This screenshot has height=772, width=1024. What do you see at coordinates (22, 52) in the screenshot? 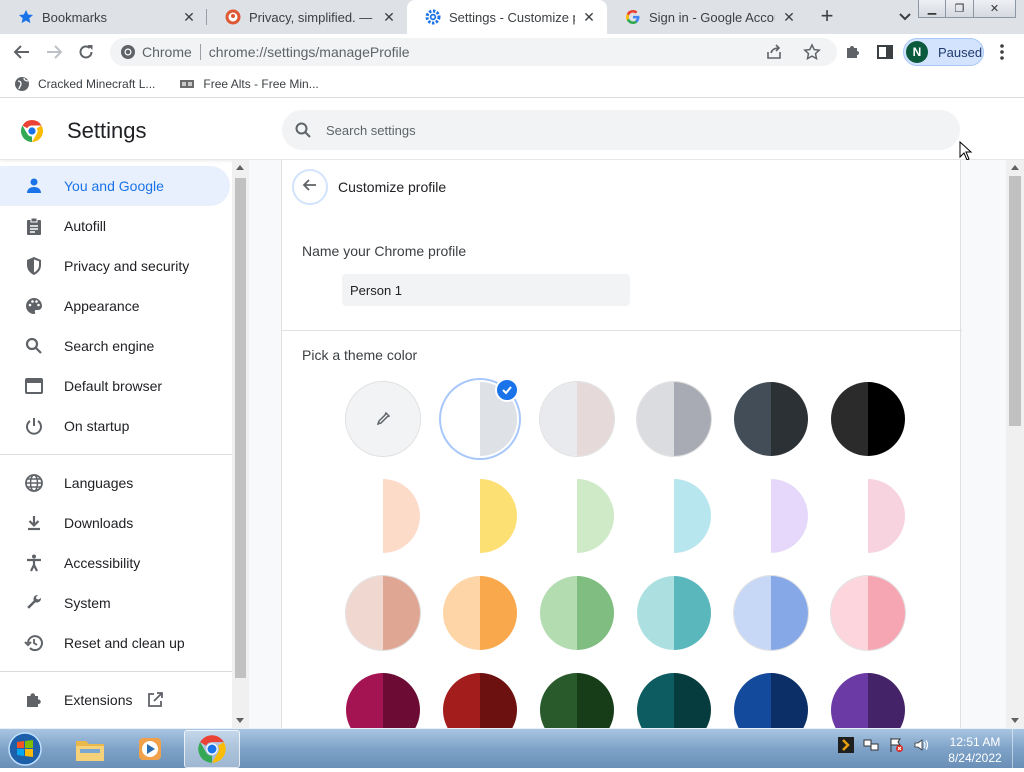
I see `back-arrow-icon` at bounding box center [22, 52].